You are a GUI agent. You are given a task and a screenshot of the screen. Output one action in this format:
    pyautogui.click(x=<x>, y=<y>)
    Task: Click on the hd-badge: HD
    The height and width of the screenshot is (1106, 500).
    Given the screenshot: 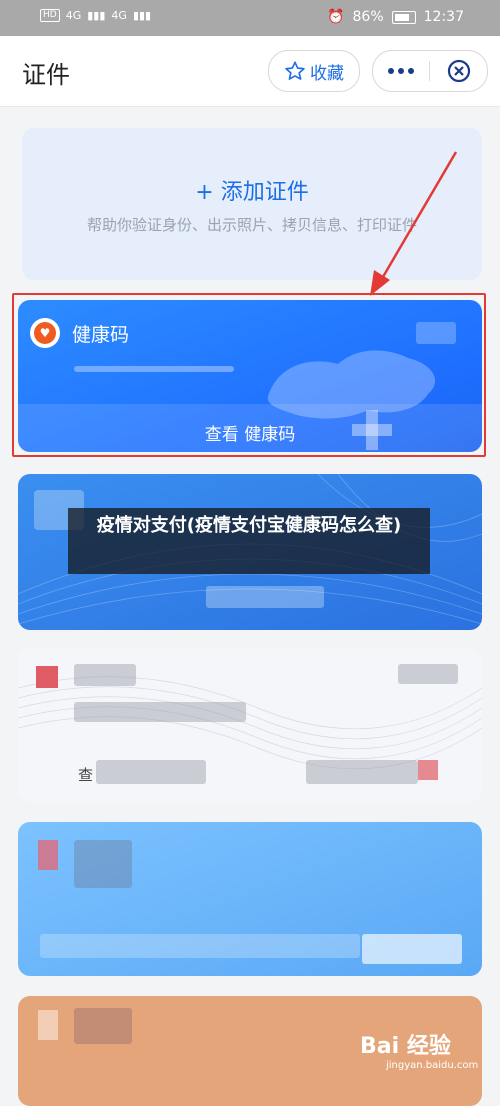 What is the action you would take?
    pyautogui.click(x=50, y=15)
    